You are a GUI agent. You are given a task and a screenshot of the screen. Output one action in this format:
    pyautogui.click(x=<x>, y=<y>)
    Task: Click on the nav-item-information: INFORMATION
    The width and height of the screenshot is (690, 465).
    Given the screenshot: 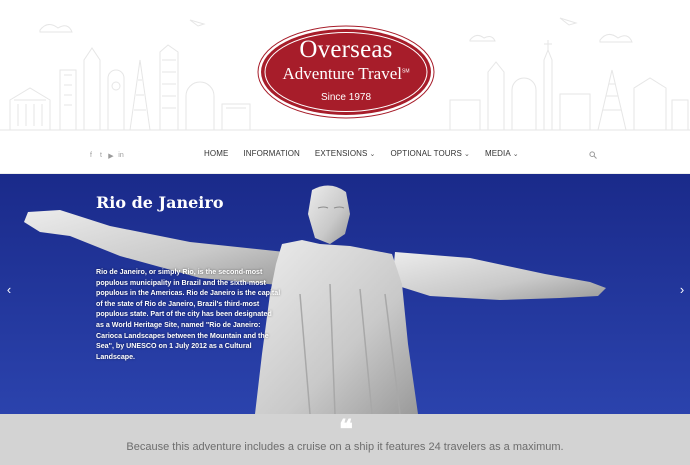 What is the action you would take?
    pyautogui.click(x=271, y=153)
    